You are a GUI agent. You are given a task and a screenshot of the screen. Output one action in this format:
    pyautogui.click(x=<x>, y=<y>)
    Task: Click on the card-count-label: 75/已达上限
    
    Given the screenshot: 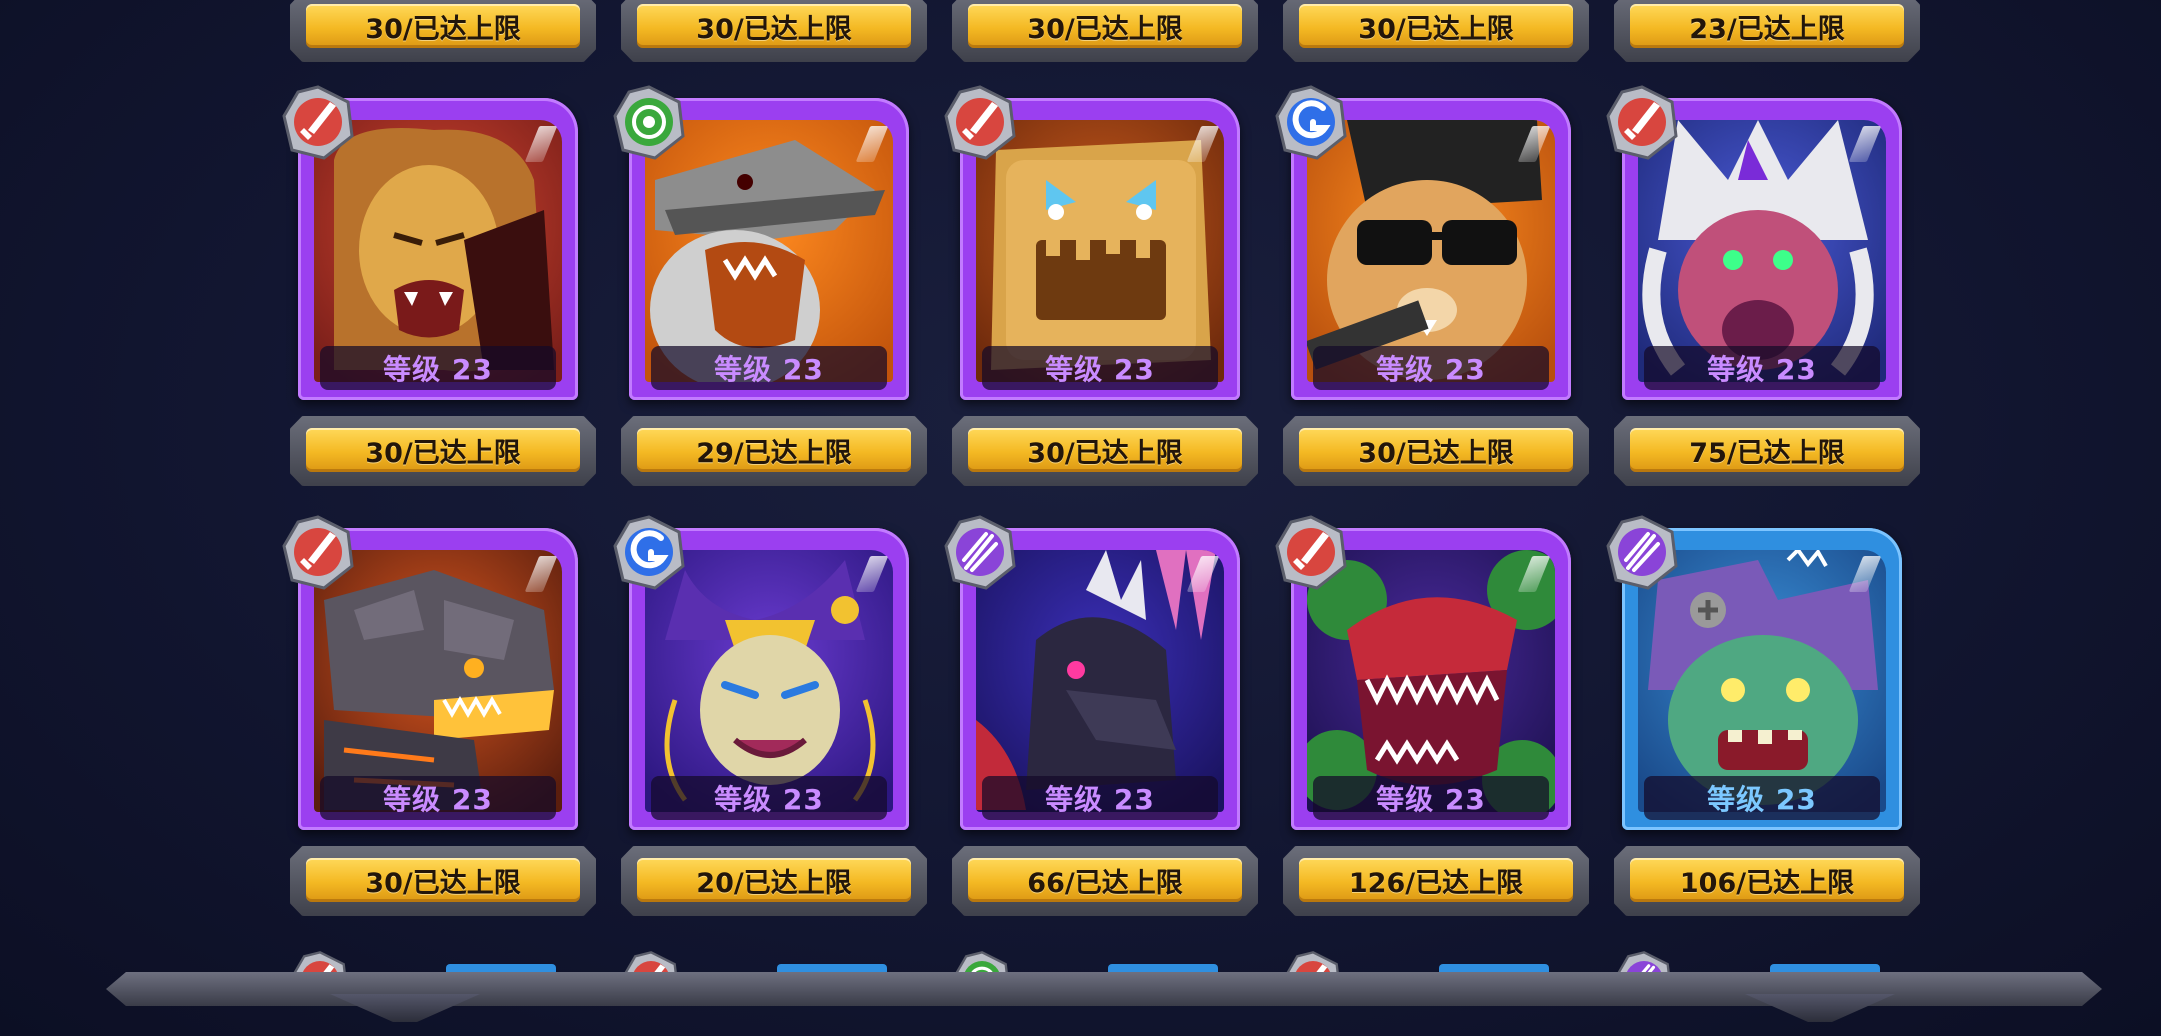 What is the action you would take?
    pyautogui.click(x=1767, y=450)
    